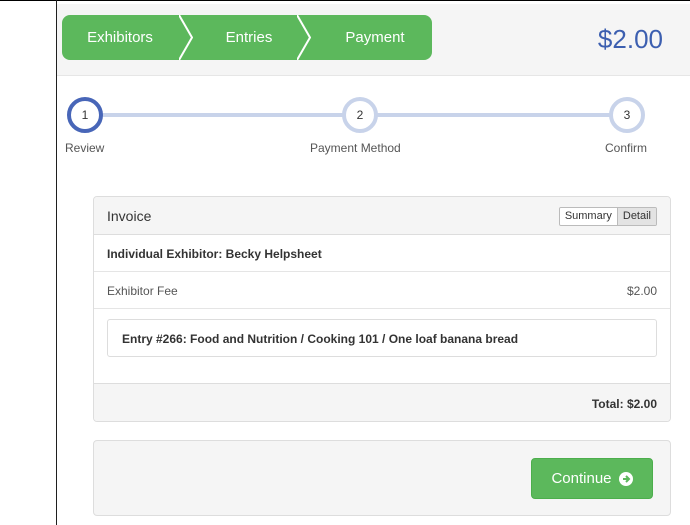 This screenshot has height=525, width=690. I want to click on invoice-title: Invoice, so click(129, 216).